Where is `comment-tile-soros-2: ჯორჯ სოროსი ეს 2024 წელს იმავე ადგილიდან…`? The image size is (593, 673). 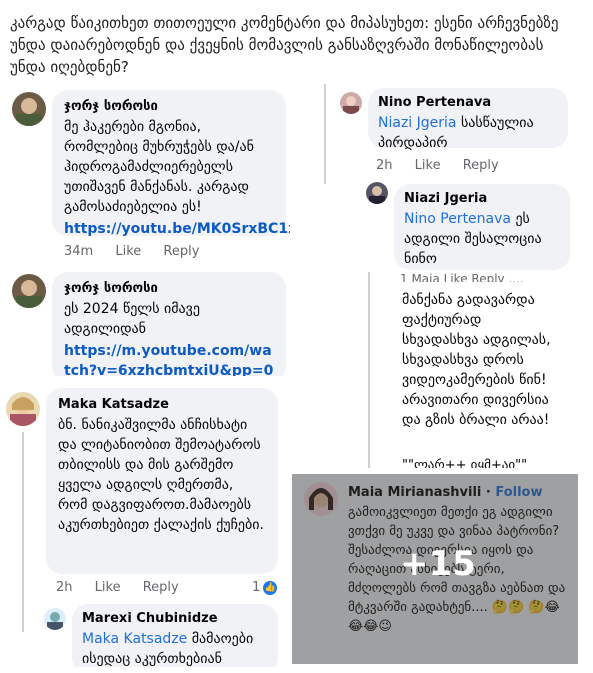
comment-tile-soros-2: ჯორჯ სოროსი ეს 2024 წელს იმავე ადგილიდან… is located at coordinates (145, 322).